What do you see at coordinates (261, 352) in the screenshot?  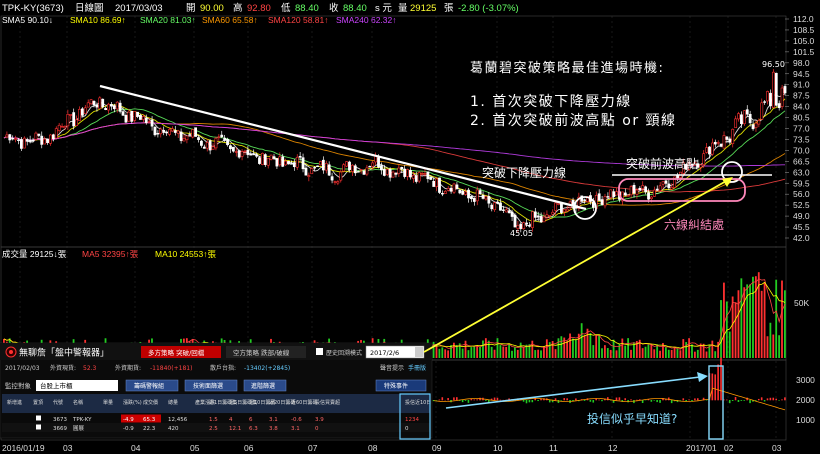 I see `tab-bear-strategy-label: 空方策略 跌部/破線` at bounding box center [261, 352].